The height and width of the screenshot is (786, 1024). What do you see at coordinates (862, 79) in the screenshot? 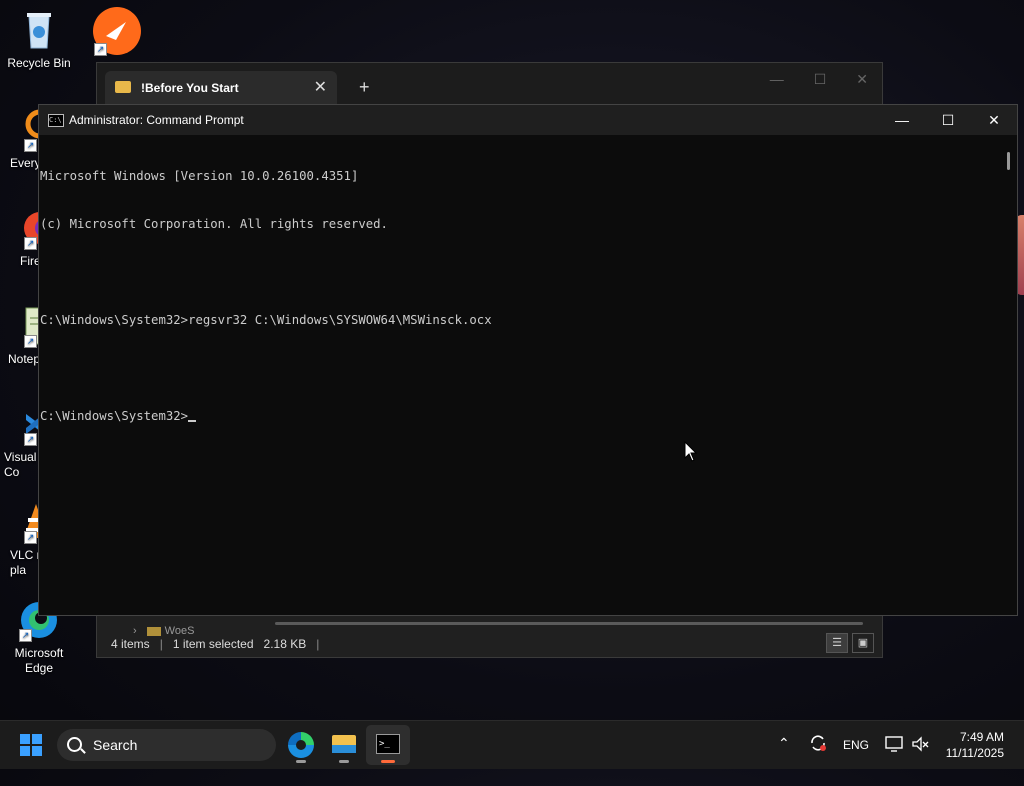
I see `explorer-close-button: ✕` at bounding box center [862, 79].